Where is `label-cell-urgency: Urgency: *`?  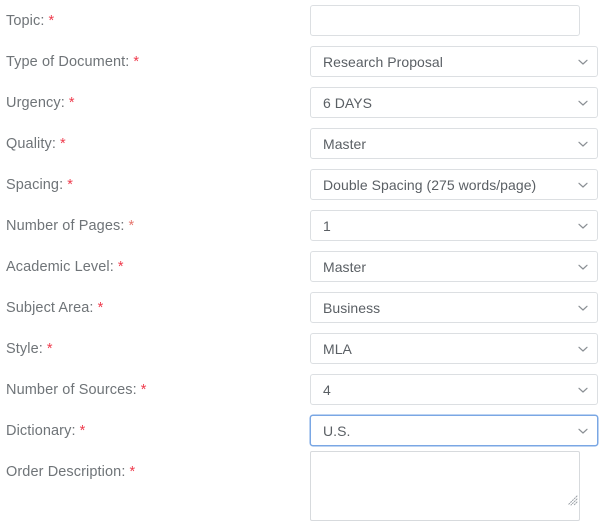 label-cell-urgency: Urgency: * is located at coordinates (155, 103).